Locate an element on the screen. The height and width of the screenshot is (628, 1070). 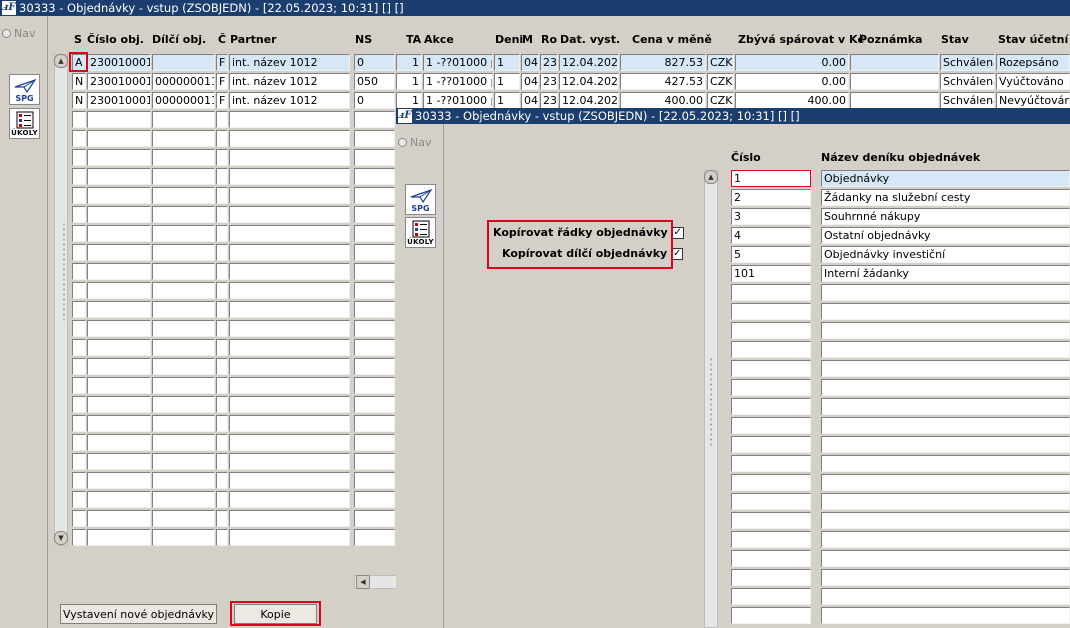
cell-partner: int. název 1012 is located at coordinates (289, 62).